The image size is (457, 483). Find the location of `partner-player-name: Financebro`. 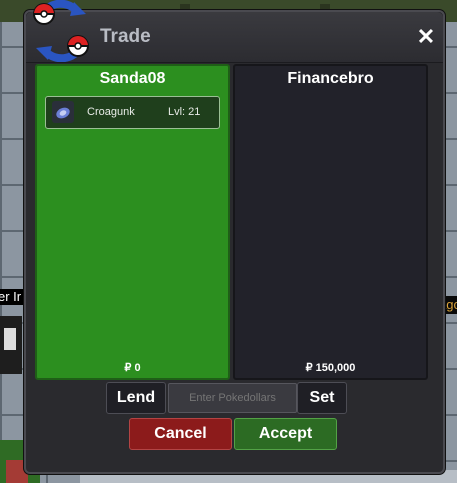

partner-player-name: Financebro is located at coordinates (330, 78).